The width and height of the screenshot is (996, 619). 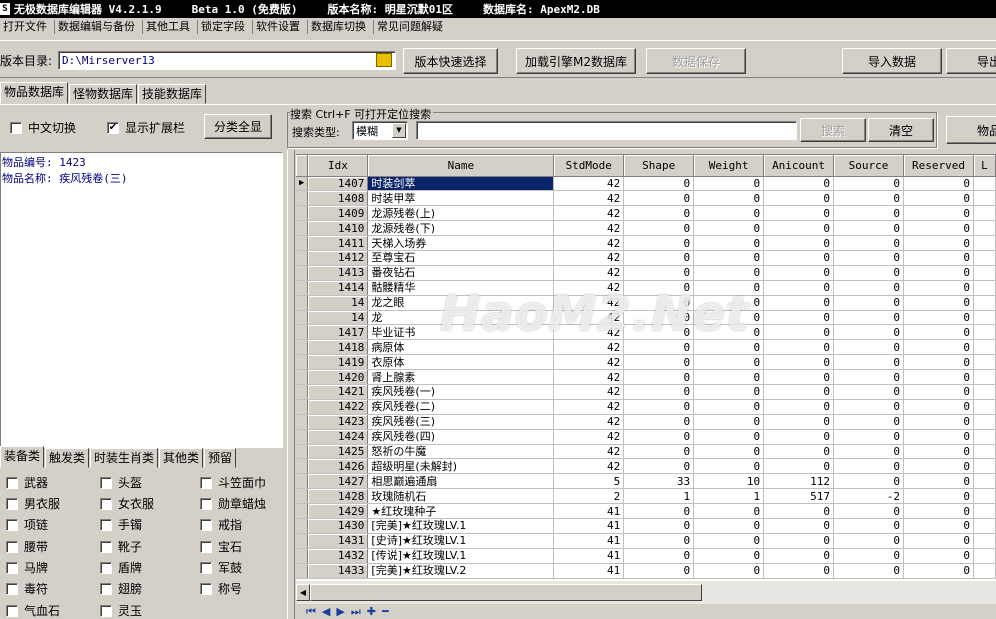 What do you see at coordinates (659, 496) in the screenshot?
I see `cell-shape: 1` at bounding box center [659, 496].